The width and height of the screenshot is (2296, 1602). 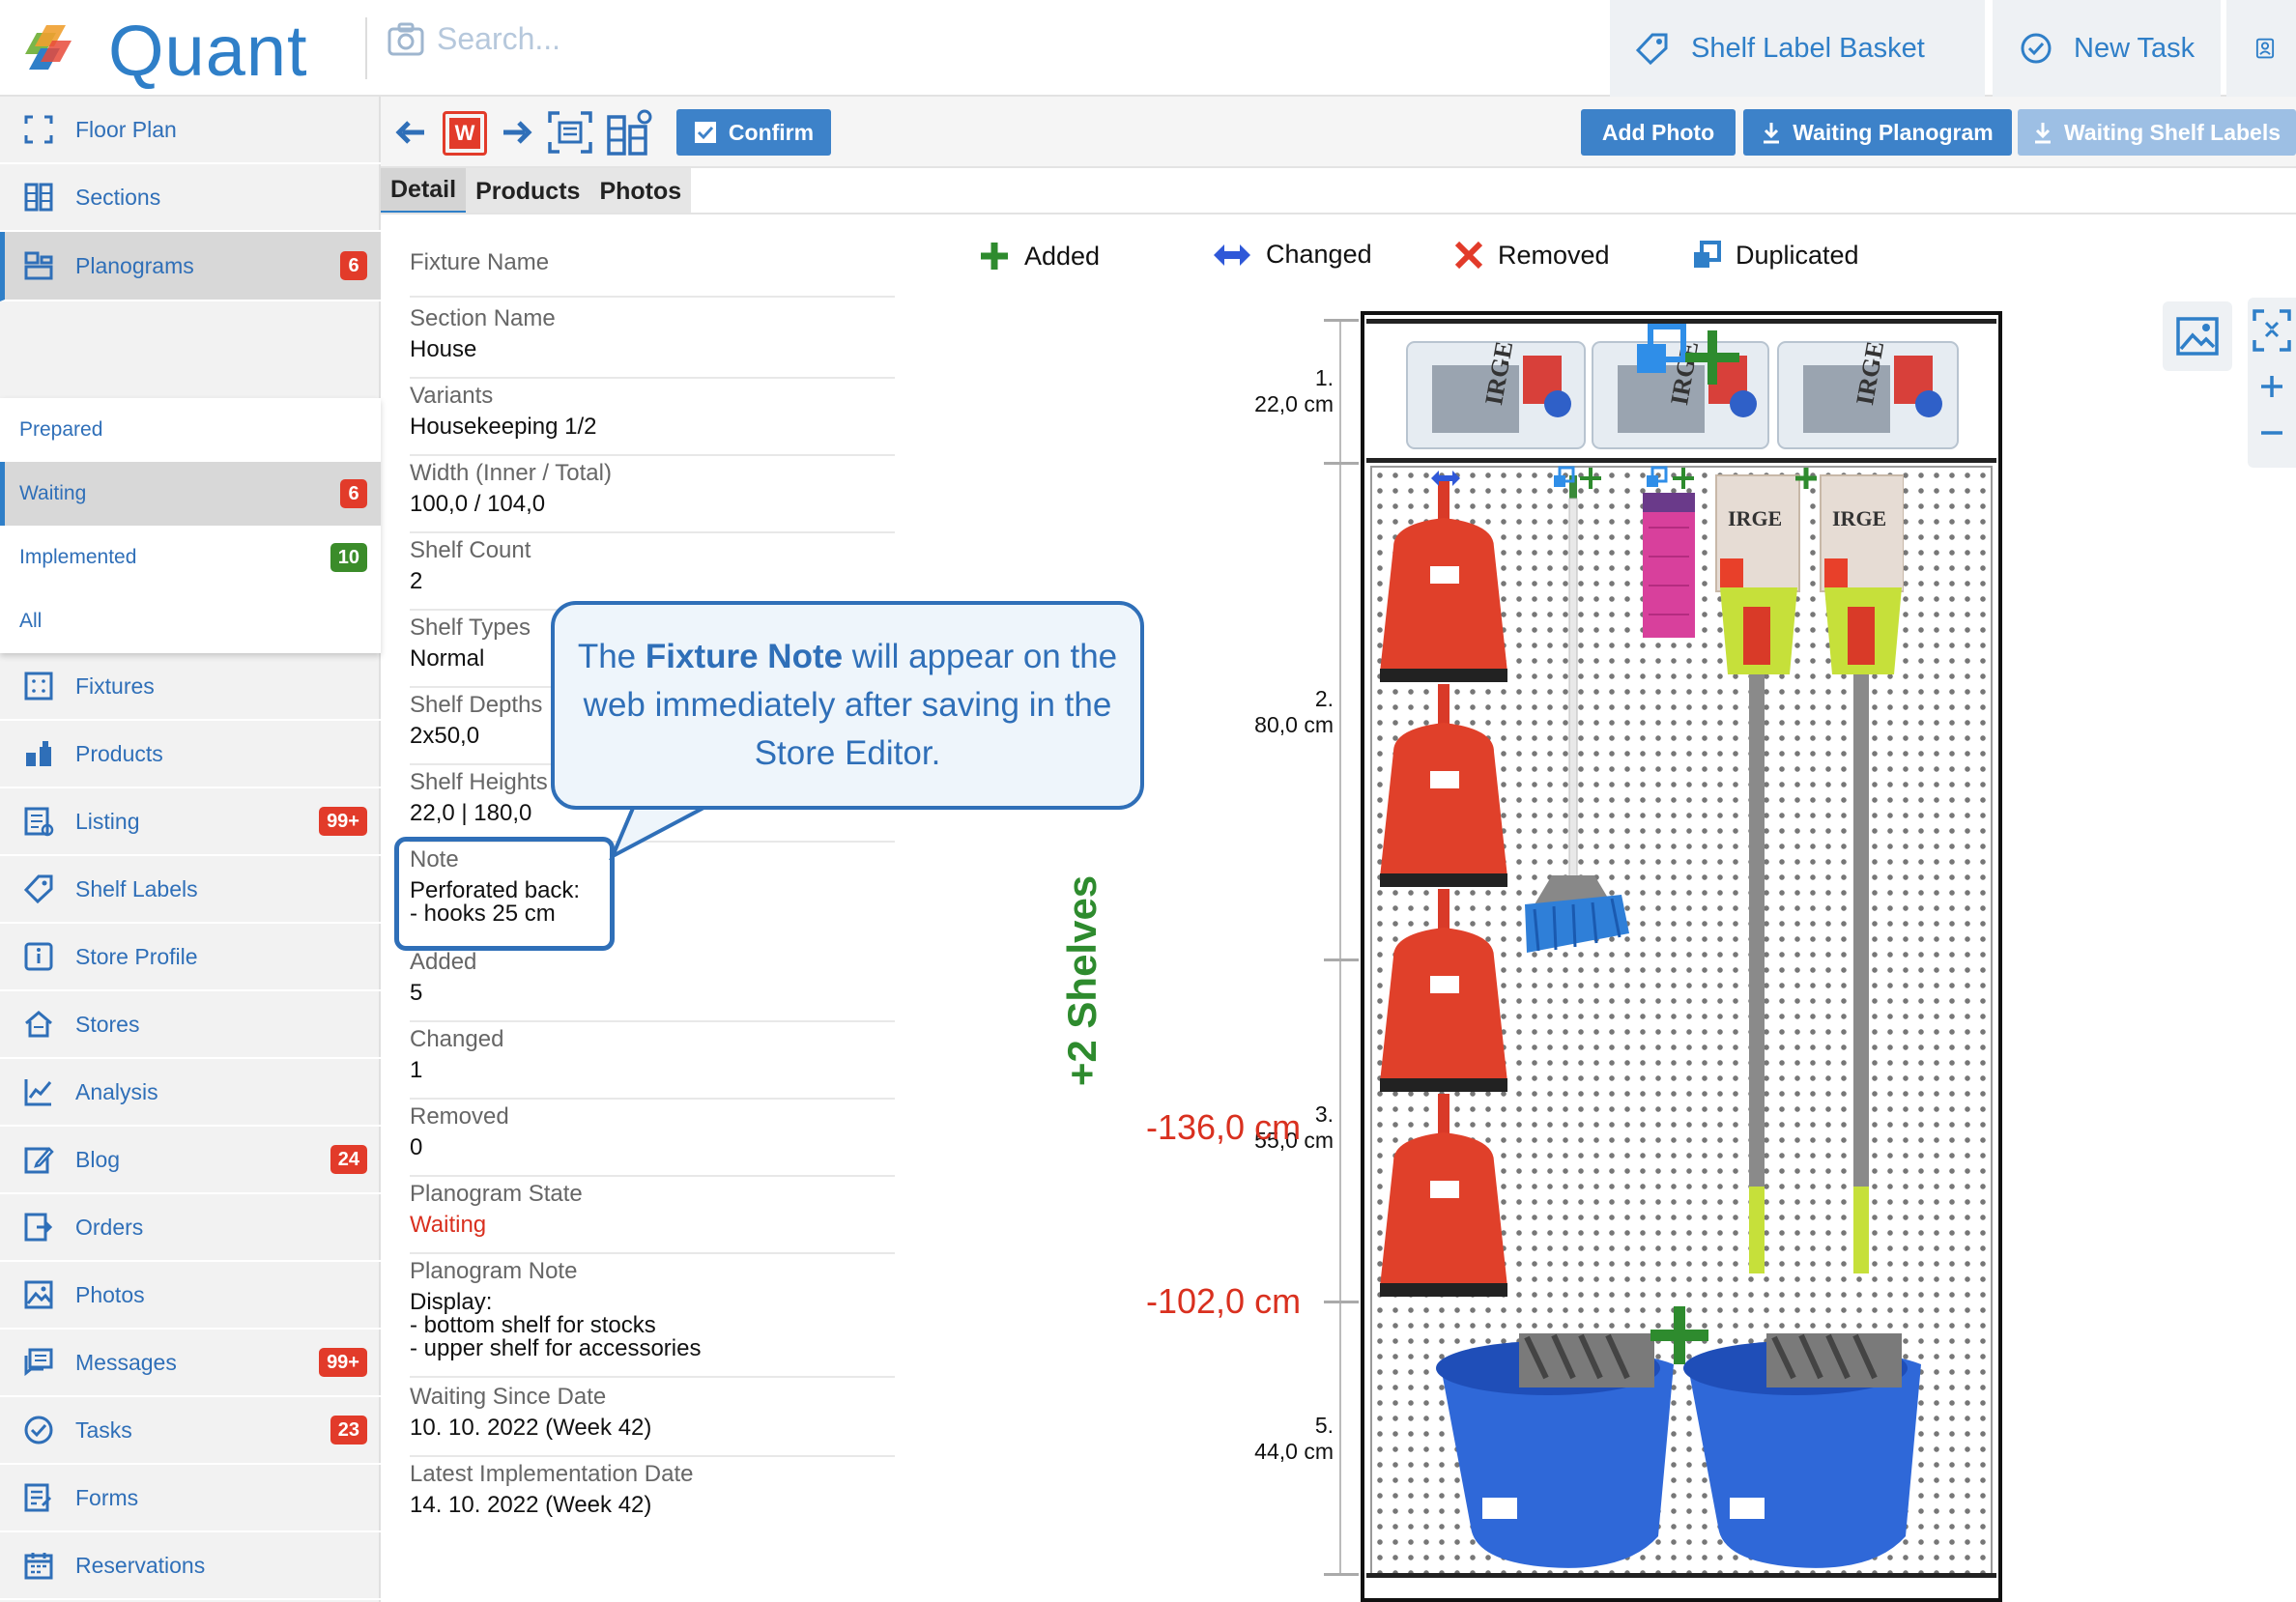 I want to click on waiting-state-badge: W, so click(x=465, y=133).